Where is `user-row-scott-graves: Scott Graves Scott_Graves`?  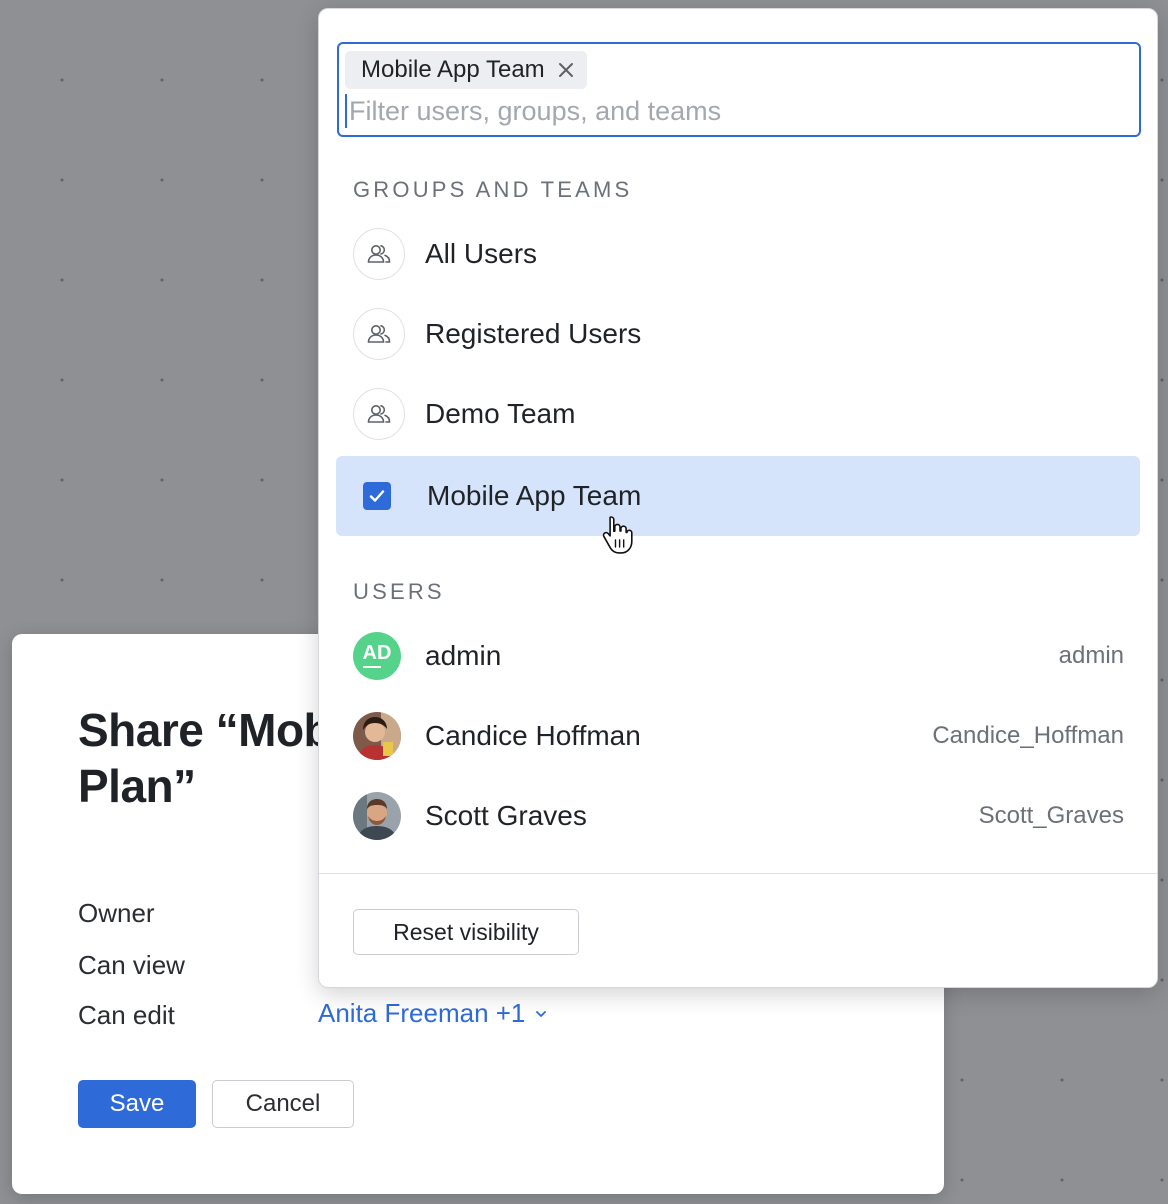 user-row-scott-graves: Scott Graves Scott_Graves is located at coordinates (738, 816).